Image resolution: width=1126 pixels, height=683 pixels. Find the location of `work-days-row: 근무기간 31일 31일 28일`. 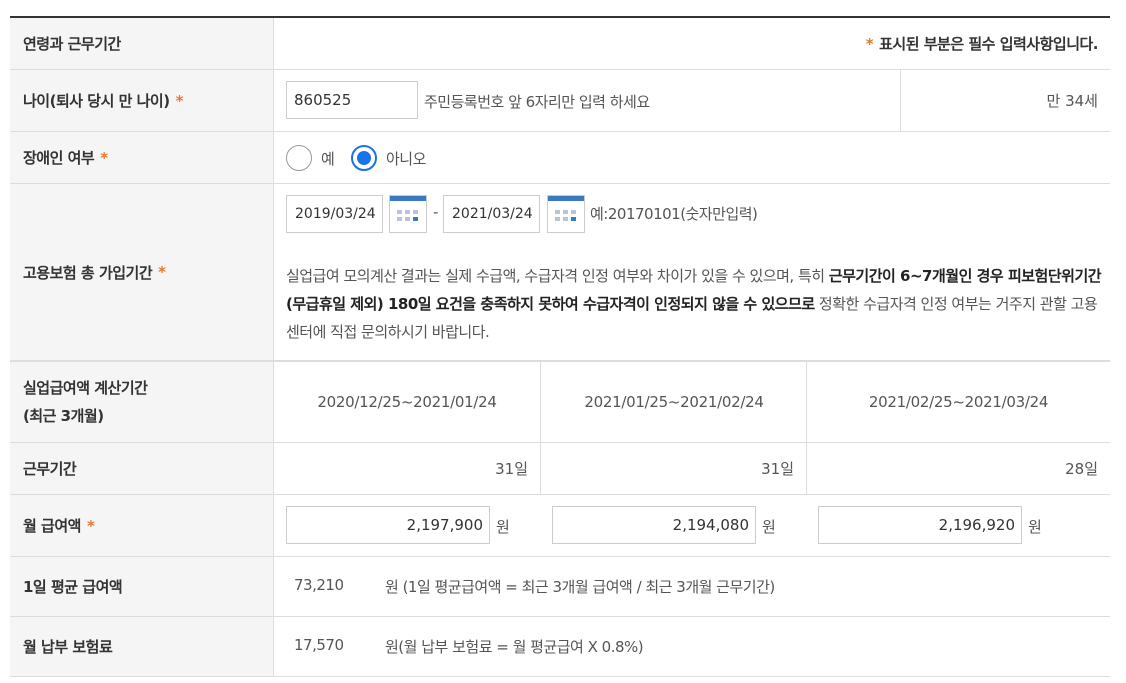

work-days-row: 근무기간 31일 31일 28일 is located at coordinates (560, 469).